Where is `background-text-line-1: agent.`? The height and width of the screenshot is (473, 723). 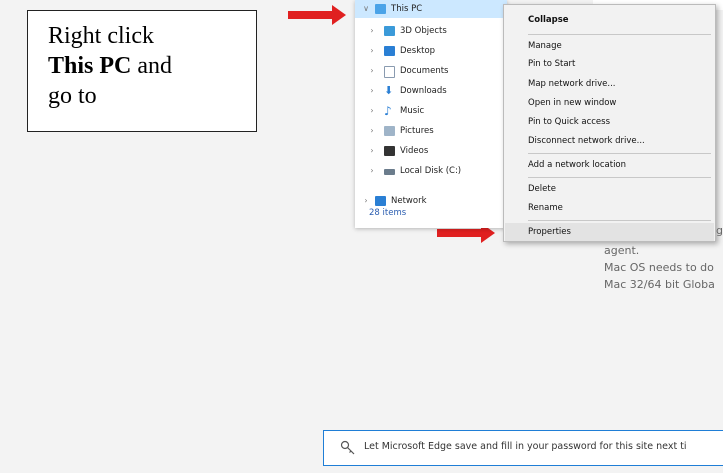 background-text-line-1: agent. is located at coordinates (622, 250).